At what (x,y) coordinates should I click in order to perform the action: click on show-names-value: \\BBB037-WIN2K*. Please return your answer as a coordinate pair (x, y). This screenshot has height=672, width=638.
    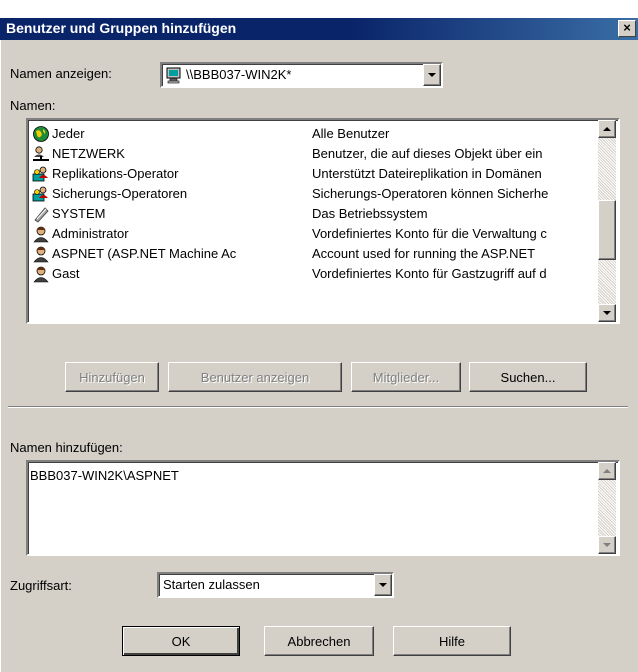
    Looking at the image, I should click on (239, 74).